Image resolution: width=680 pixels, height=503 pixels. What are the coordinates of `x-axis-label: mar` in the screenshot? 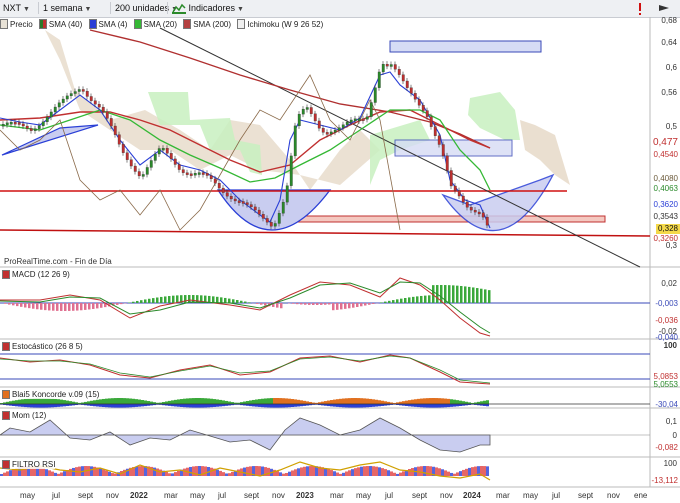 It's located at (171, 495).